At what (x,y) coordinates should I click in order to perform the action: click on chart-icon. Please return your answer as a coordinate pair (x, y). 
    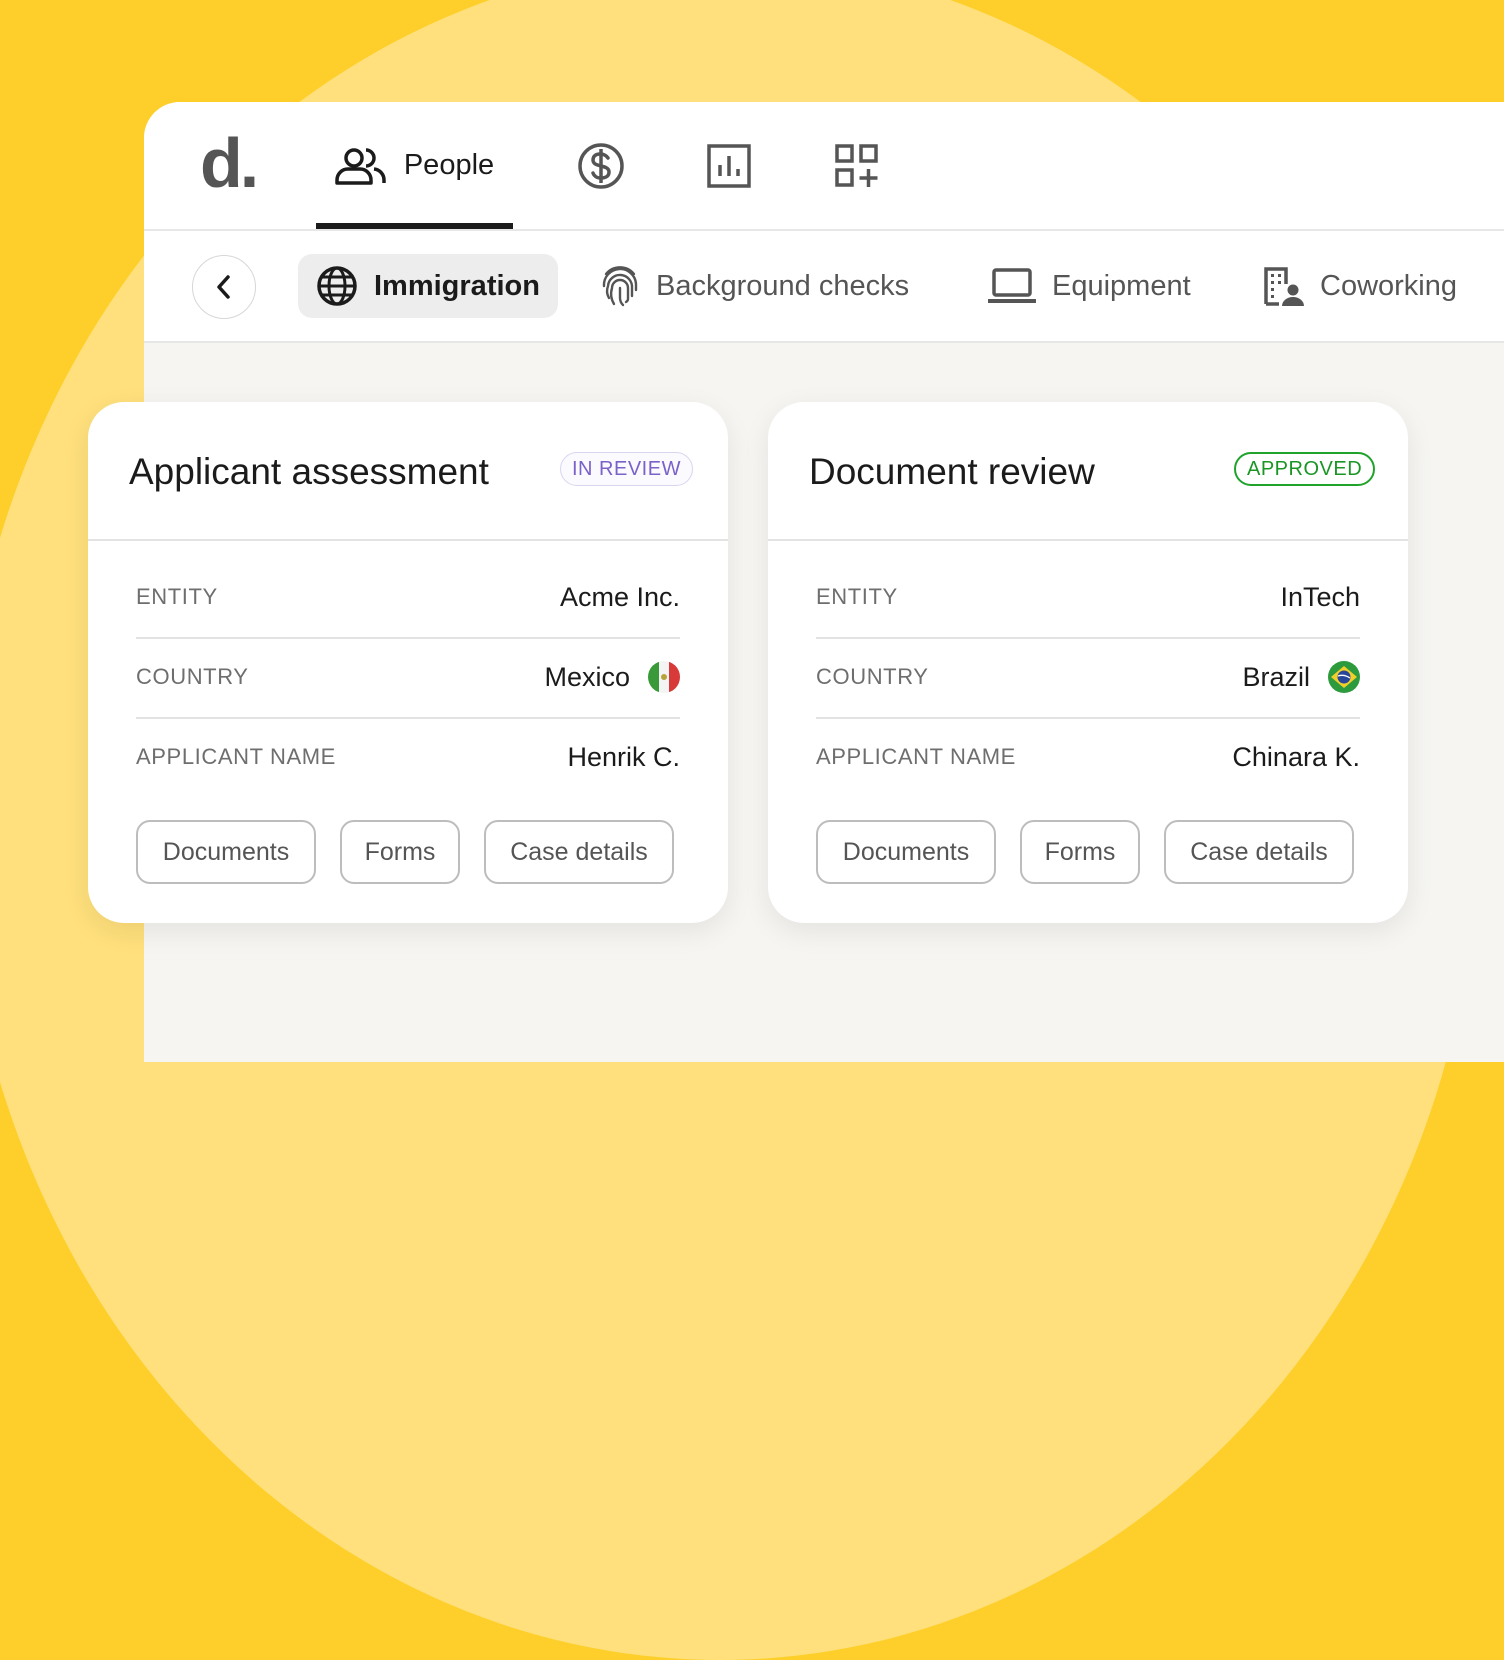
    Looking at the image, I should click on (729, 166).